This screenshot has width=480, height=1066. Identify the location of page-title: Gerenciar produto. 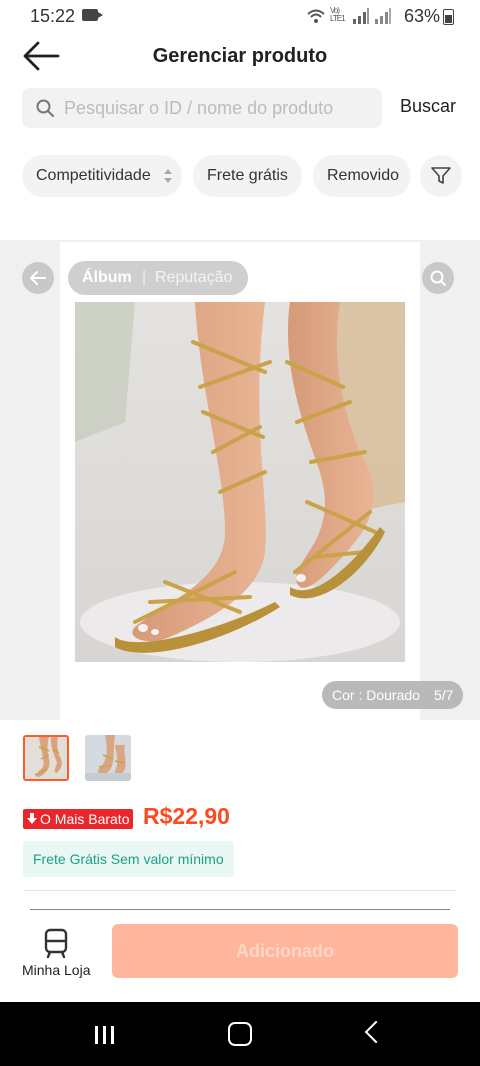
(240, 56).